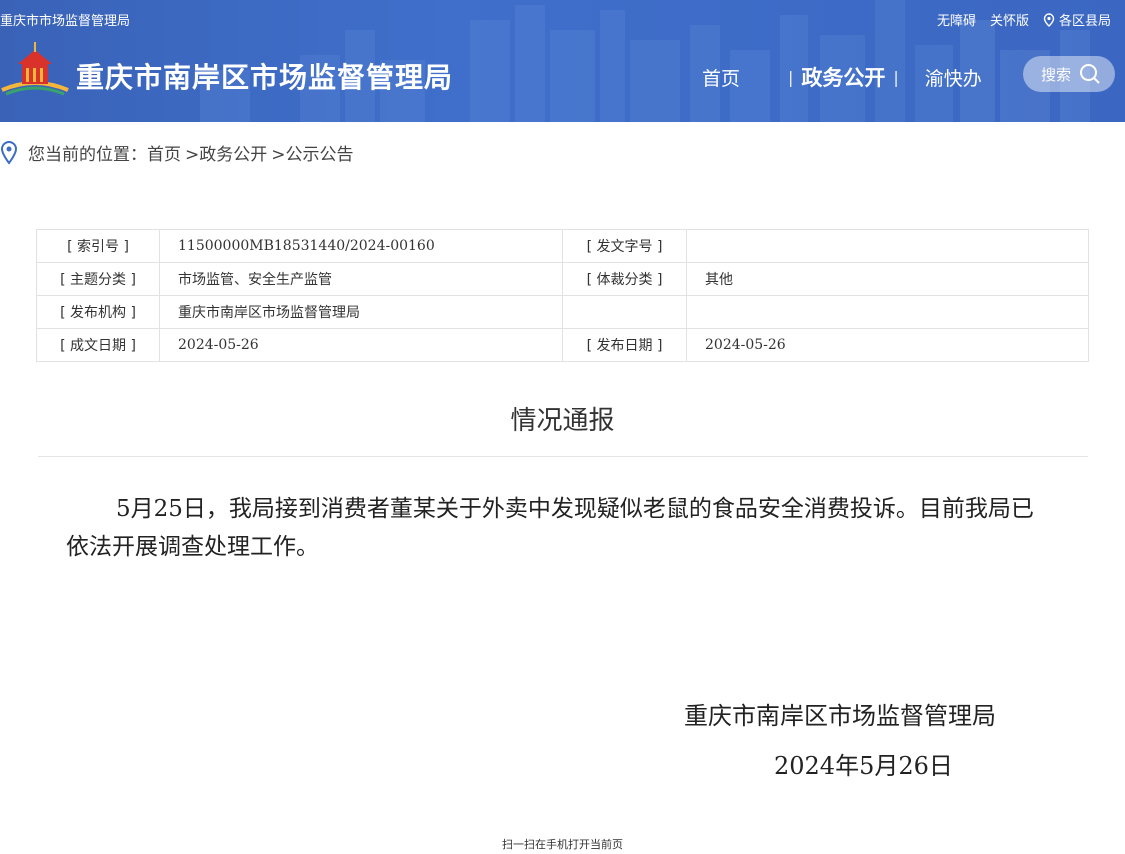  Describe the element at coordinates (624, 246) in the screenshot. I see `doc-no-label: [ 发文字号 ]` at that location.